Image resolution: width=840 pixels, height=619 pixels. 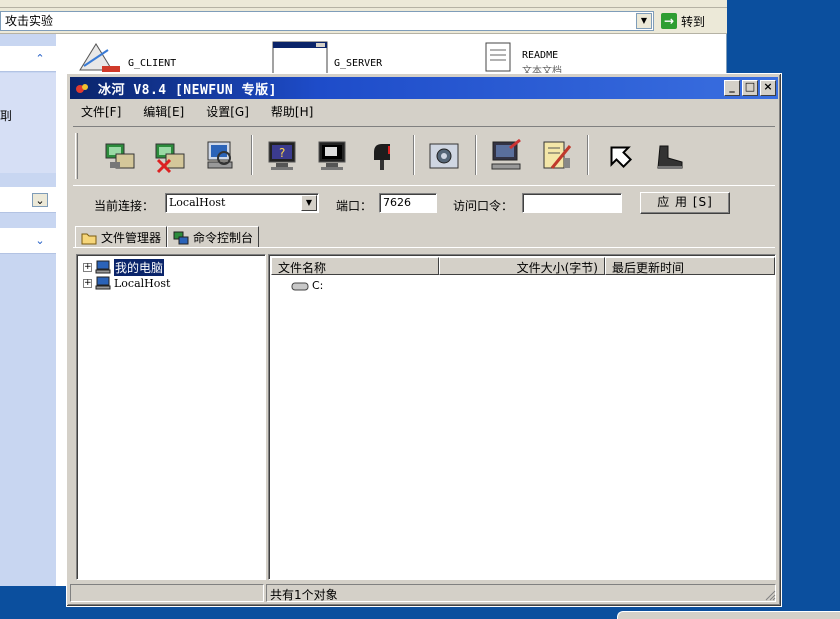 I want to click on file-item-readme: README 文本文档, so click(x=522, y=58).